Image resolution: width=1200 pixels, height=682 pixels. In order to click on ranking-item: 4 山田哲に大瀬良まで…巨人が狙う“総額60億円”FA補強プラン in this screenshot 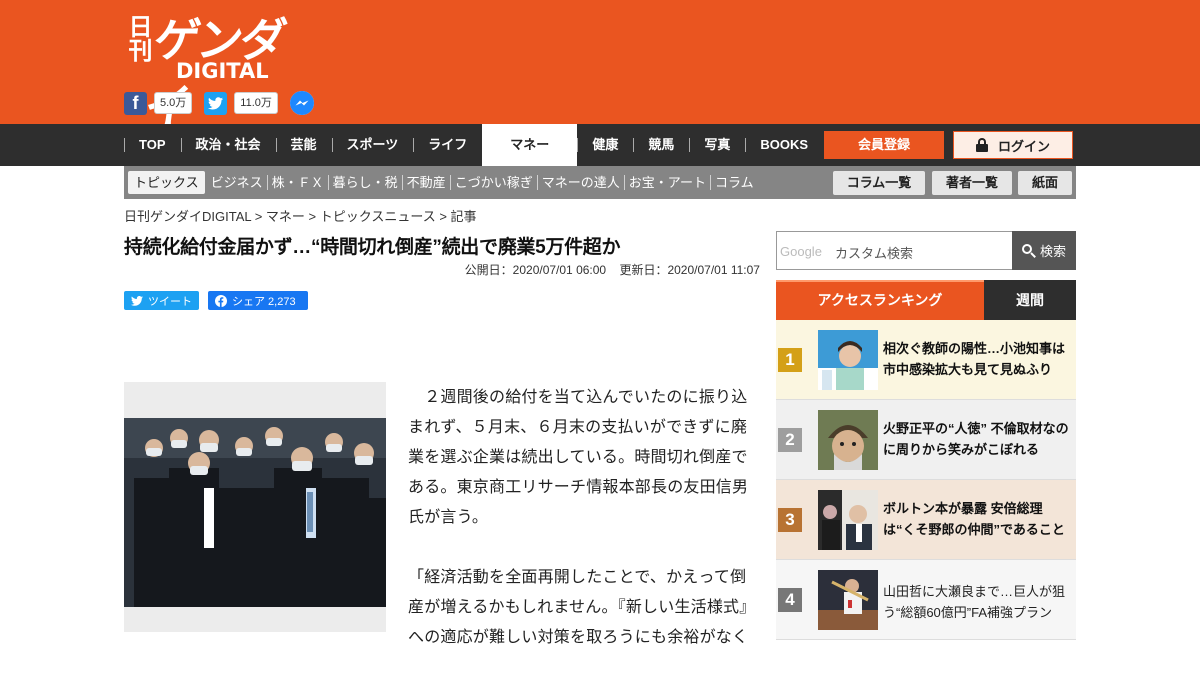, I will do `click(926, 600)`.